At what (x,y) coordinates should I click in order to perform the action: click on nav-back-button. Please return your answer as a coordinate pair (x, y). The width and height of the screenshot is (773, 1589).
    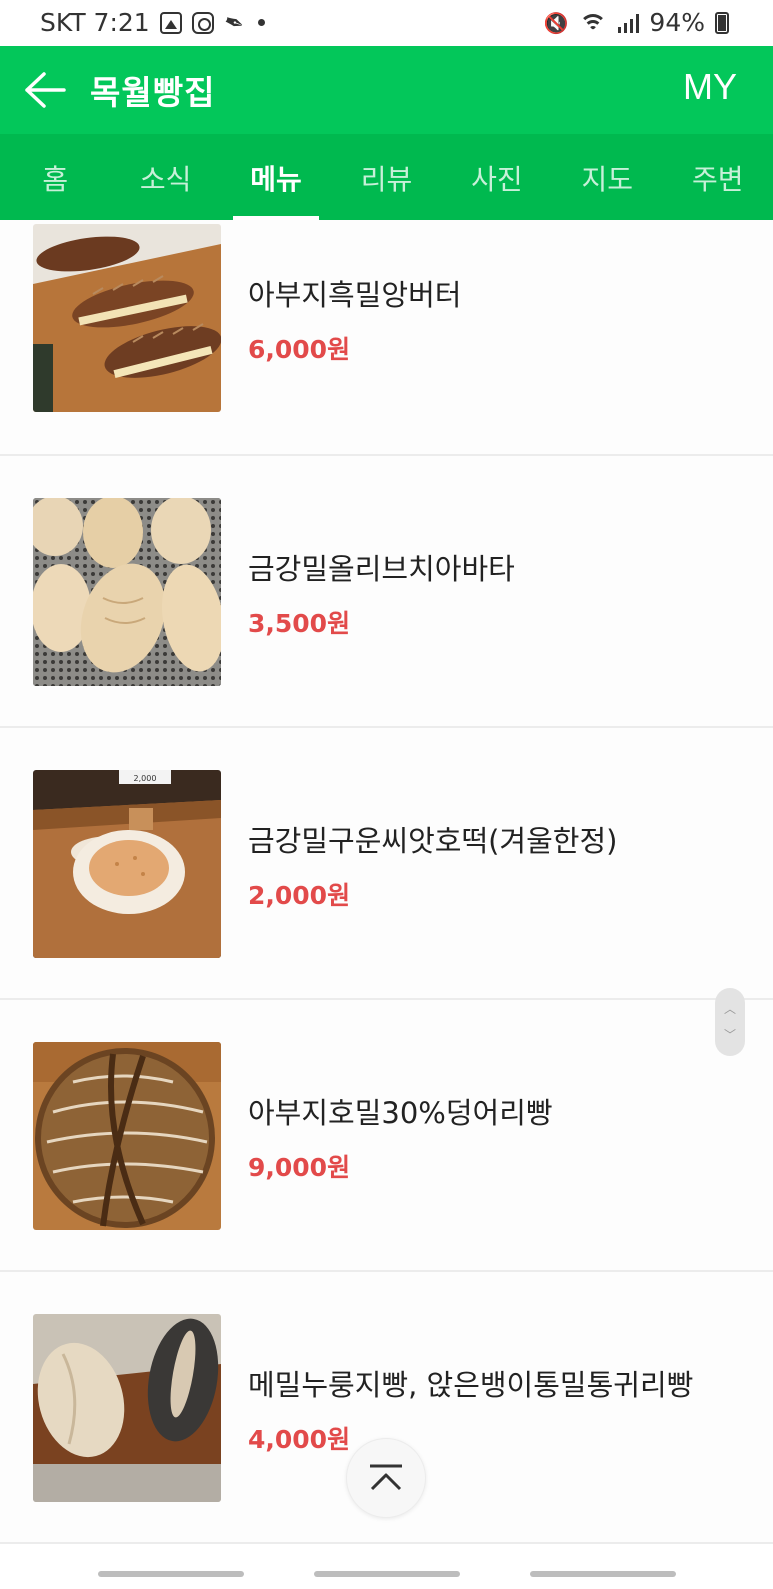
    Looking at the image, I should click on (603, 1574).